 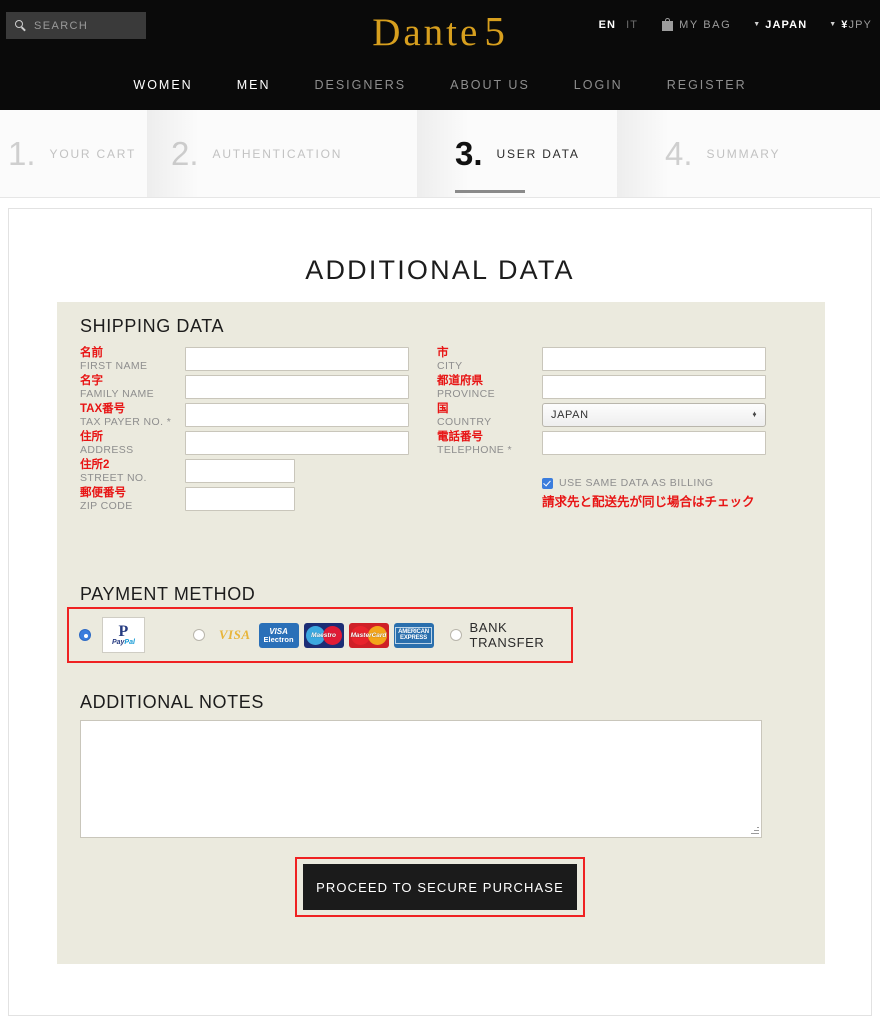 I want to click on field-address: 住所 ADDRESS, so click(x=260, y=445).